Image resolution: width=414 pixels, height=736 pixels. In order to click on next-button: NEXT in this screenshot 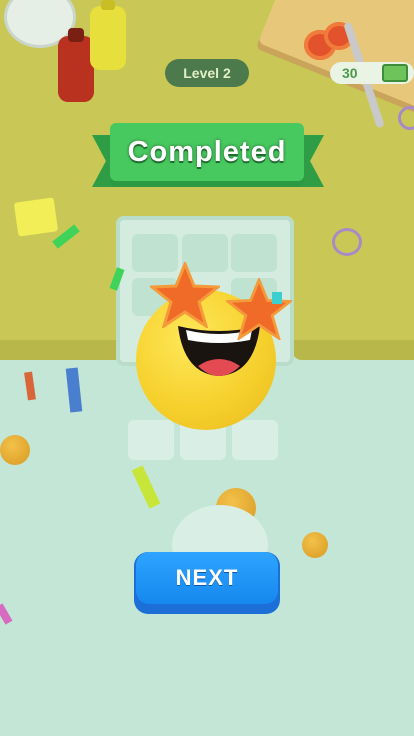, I will do `click(207, 578)`.